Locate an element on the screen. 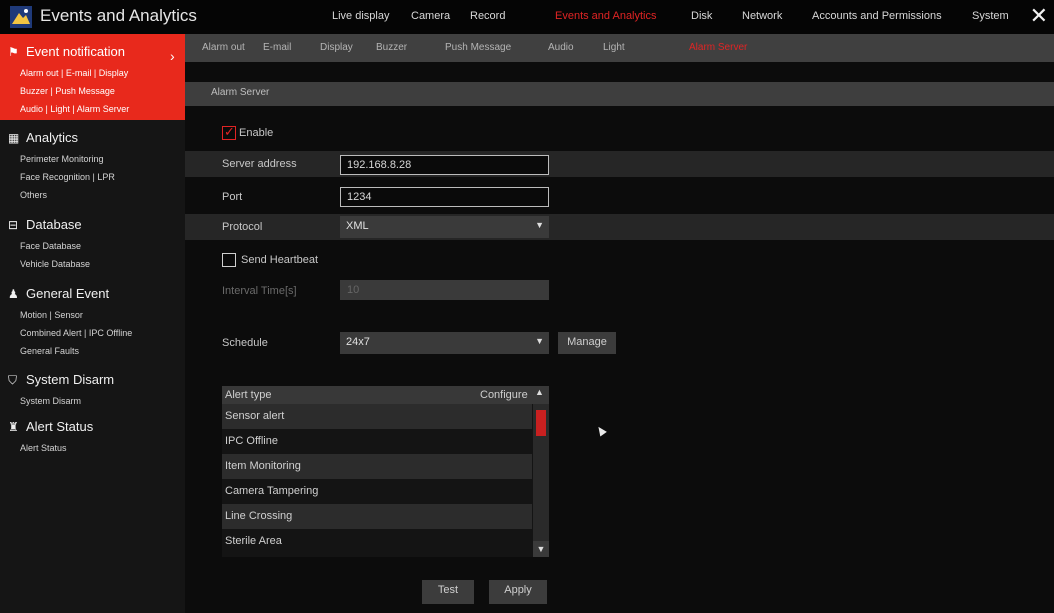 The width and height of the screenshot is (1054, 613). app-title: Events and Analytics is located at coordinates (118, 15).